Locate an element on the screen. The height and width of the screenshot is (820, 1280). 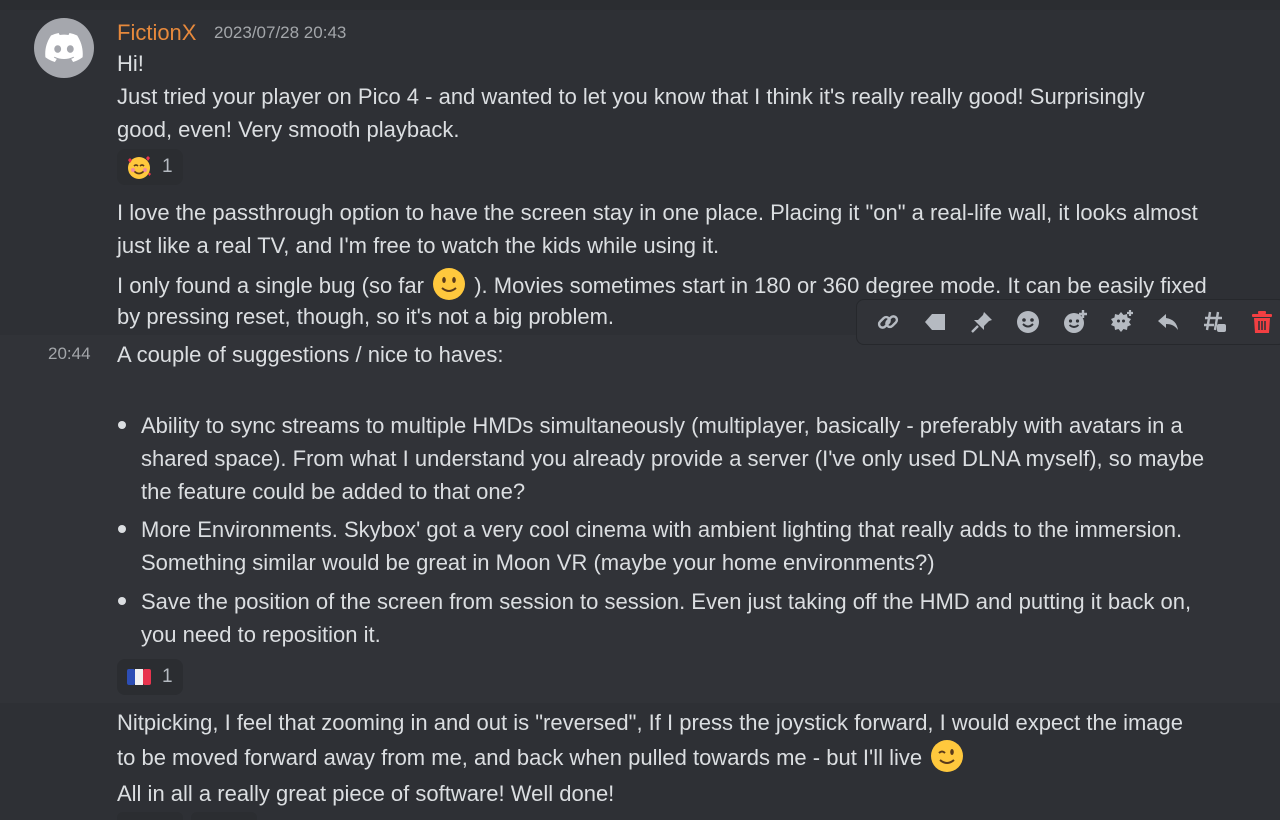
add-reaction-icon is located at coordinates (1076, 321).